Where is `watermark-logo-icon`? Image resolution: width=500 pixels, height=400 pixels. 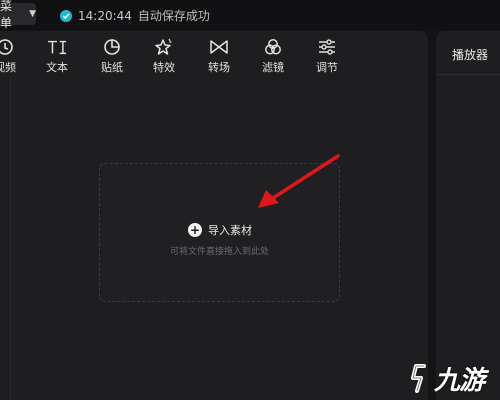
watermark-logo-icon is located at coordinates (418, 378).